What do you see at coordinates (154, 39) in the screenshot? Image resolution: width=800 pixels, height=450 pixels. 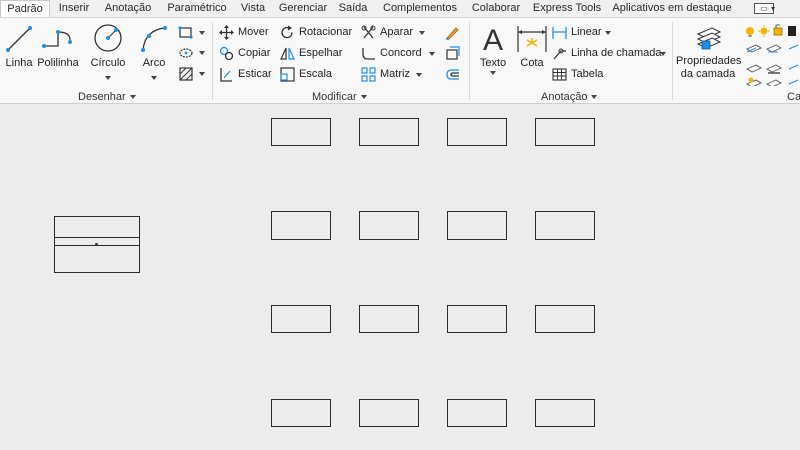 I see `arc-icon` at bounding box center [154, 39].